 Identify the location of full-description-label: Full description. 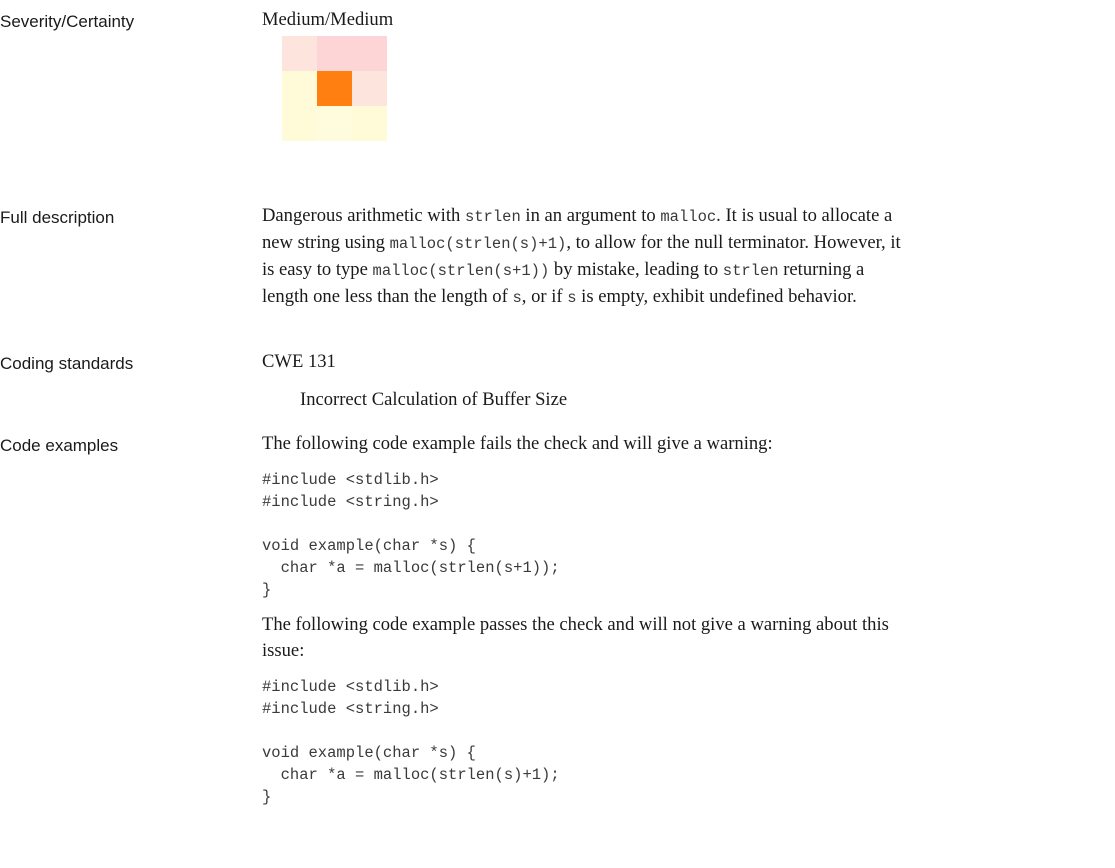
(57, 217).